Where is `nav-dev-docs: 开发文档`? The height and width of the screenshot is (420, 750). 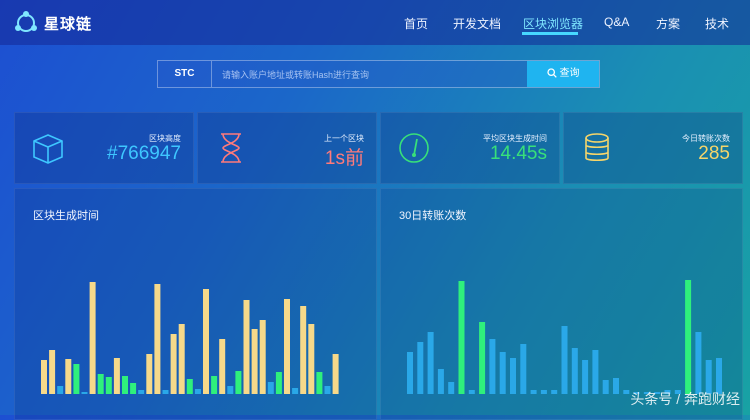 nav-dev-docs: 开发文档 is located at coordinates (477, 23).